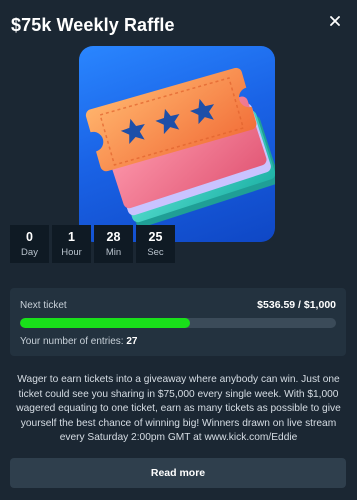 This screenshot has width=357, height=500. What do you see at coordinates (155, 252) in the screenshot?
I see `countdown-label: Sec` at bounding box center [155, 252].